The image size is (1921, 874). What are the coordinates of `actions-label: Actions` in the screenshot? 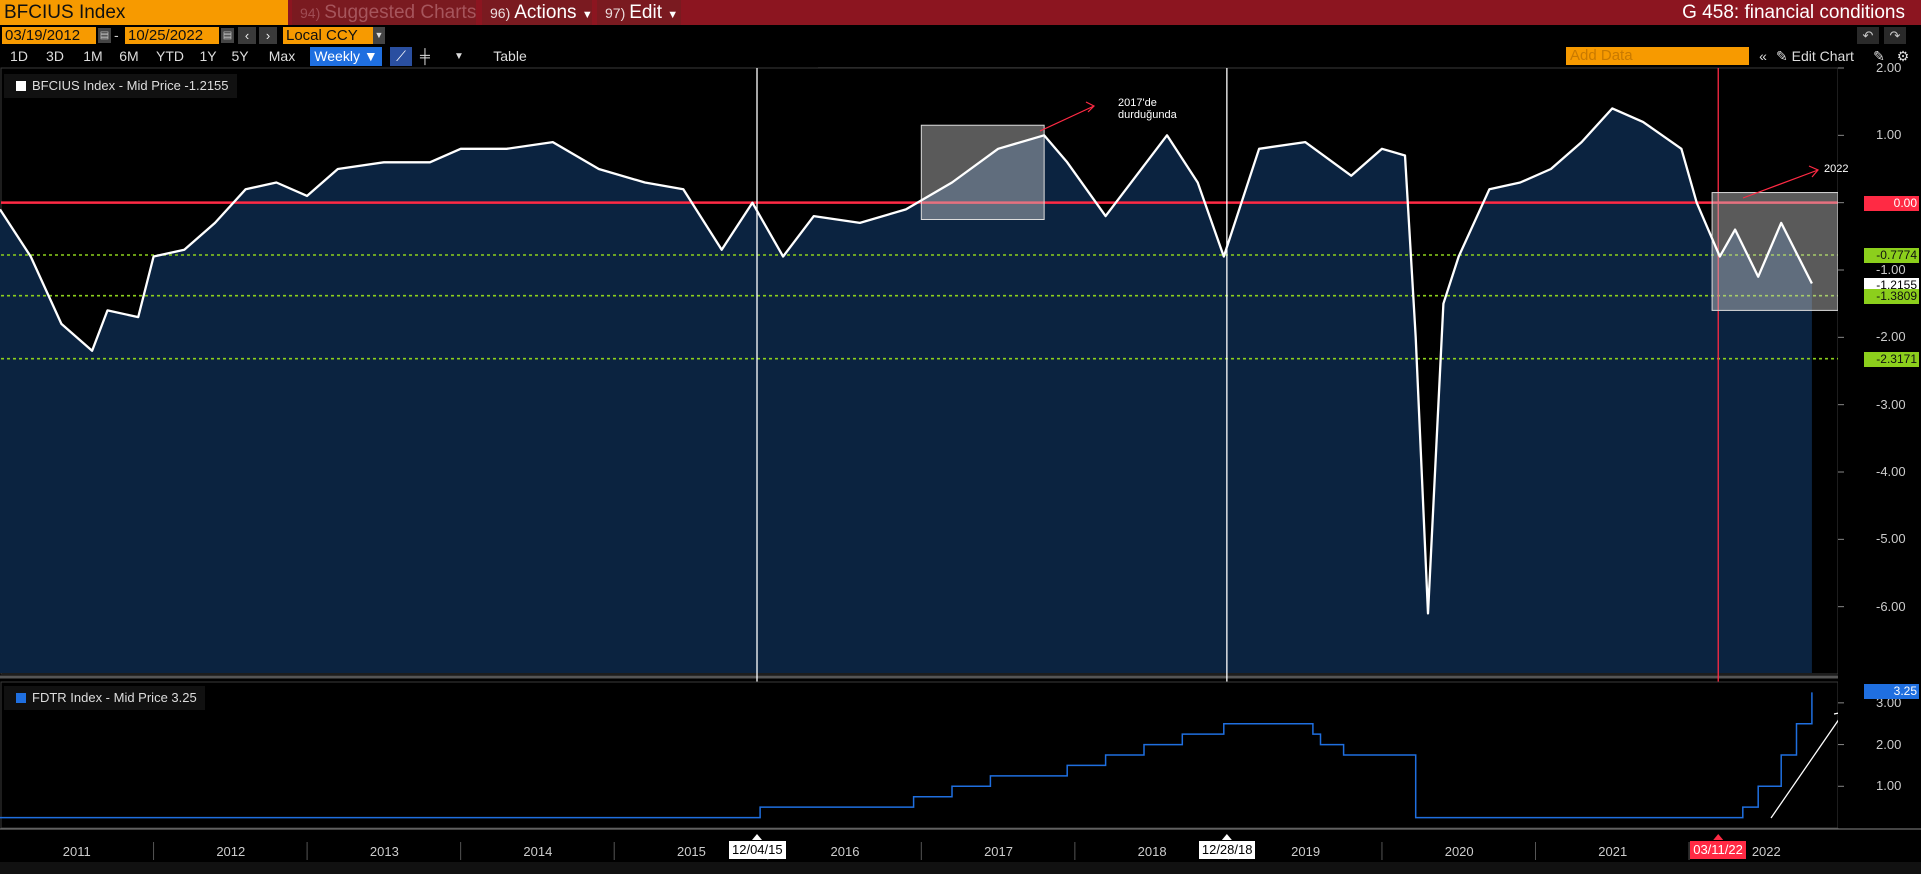 It's located at (545, 12).